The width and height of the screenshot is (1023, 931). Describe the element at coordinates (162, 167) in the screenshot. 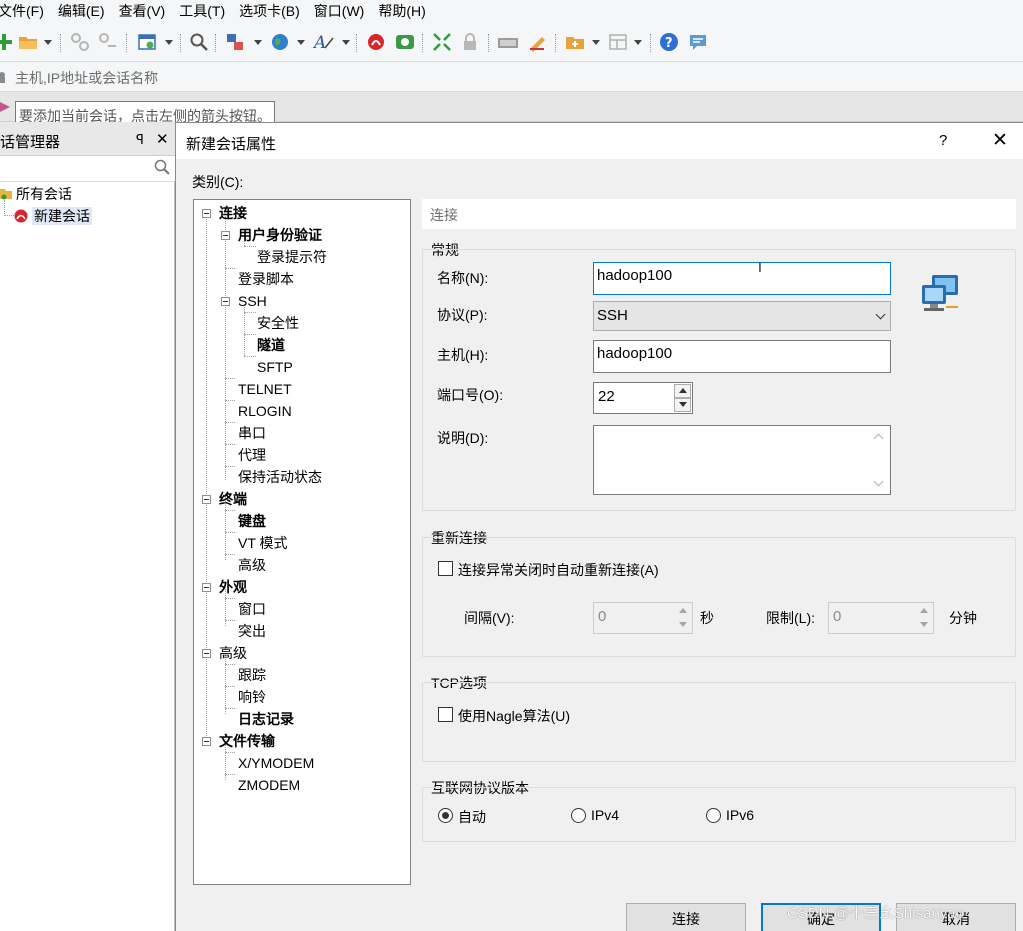

I see `search-icon` at that location.